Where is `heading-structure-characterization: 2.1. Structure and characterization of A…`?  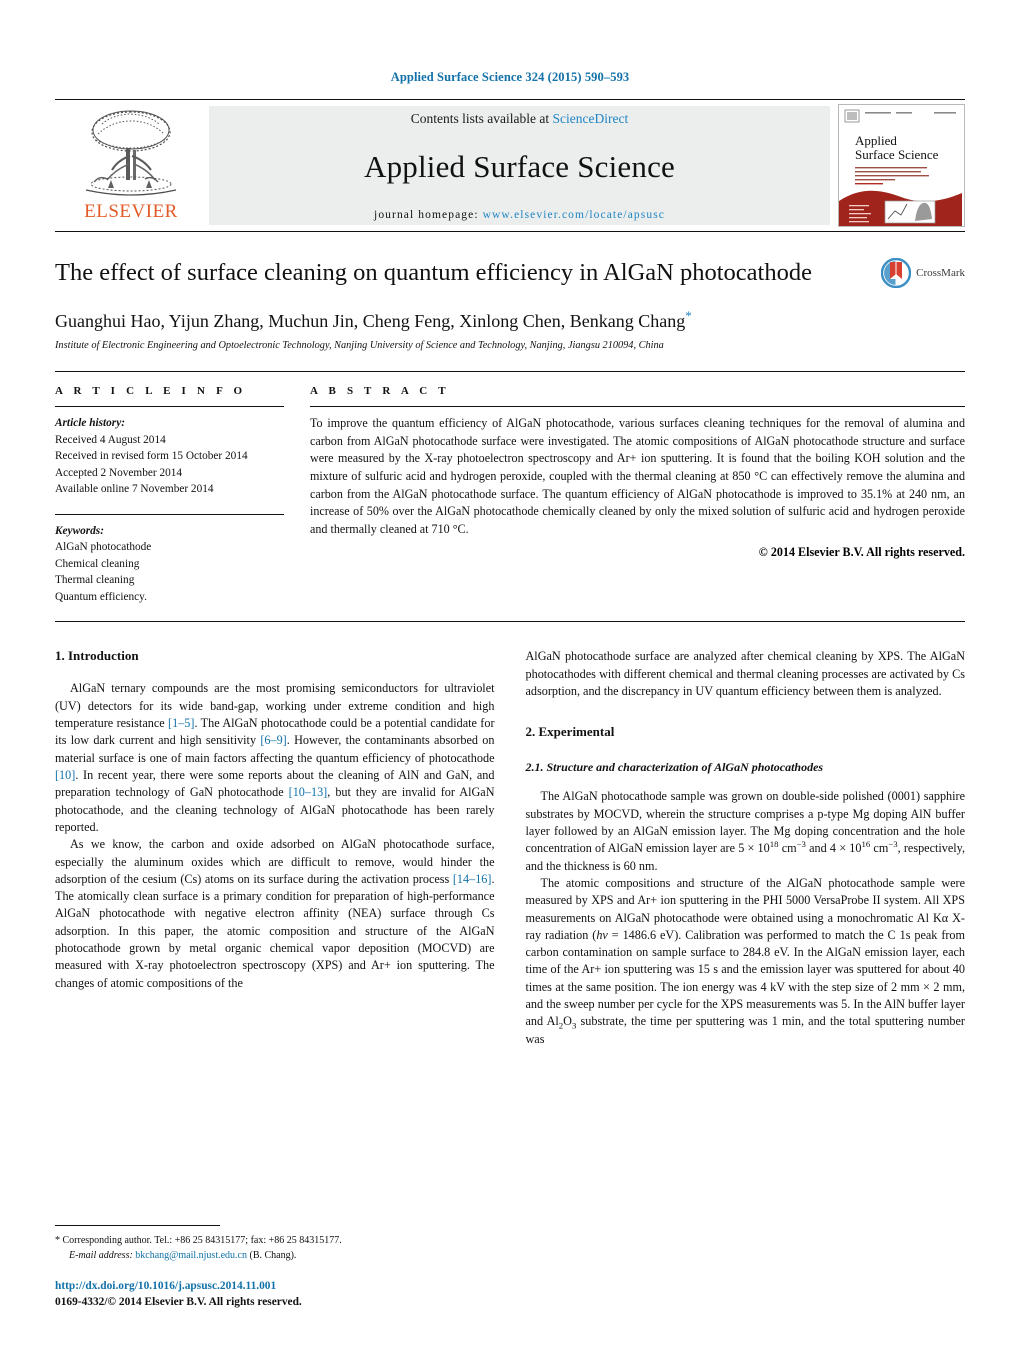
heading-structure-characterization: 2.1. Structure and characterization of A… is located at coordinates (674, 767).